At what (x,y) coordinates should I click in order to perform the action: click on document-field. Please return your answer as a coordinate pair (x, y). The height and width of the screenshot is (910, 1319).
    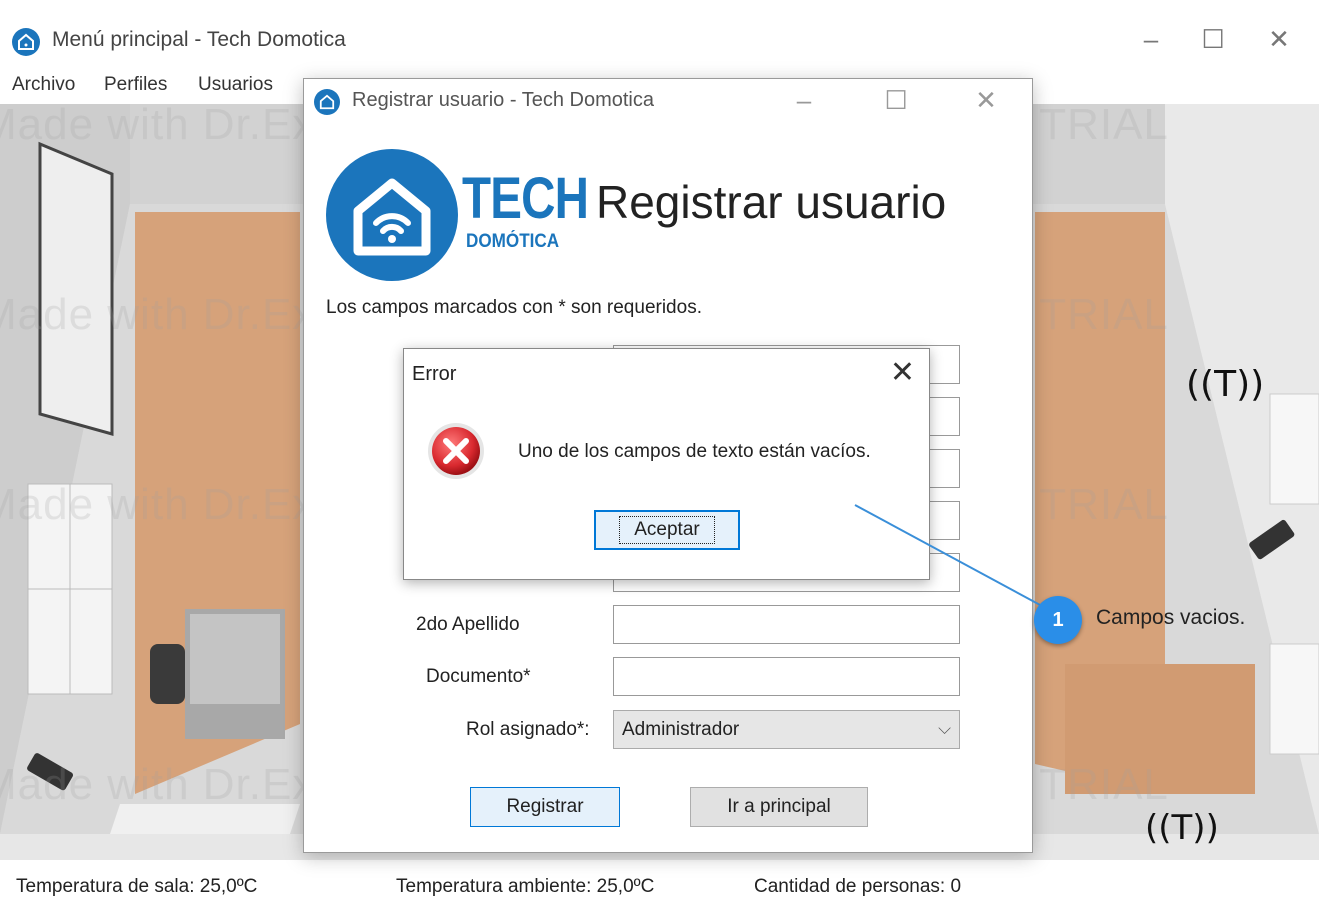
    Looking at the image, I should click on (786, 676).